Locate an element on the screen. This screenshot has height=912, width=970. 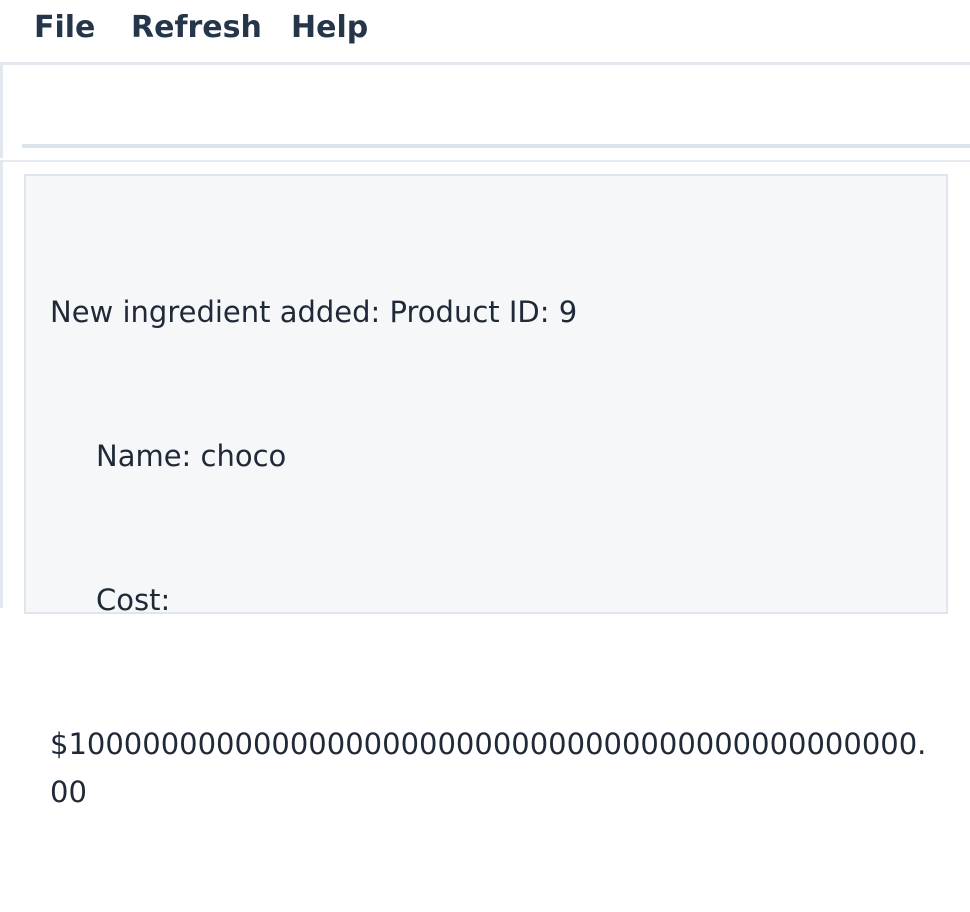
menu-file: File is located at coordinates (64, 27).